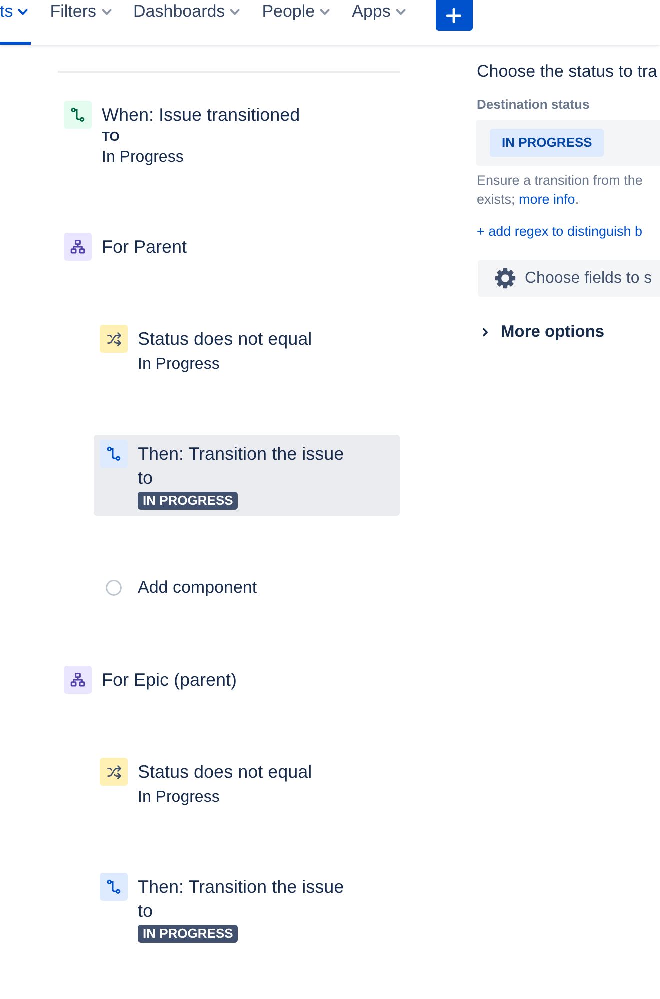  What do you see at coordinates (111, 137) in the screenshot?
I see `field-label: TO` at bounding box center [111, 137].